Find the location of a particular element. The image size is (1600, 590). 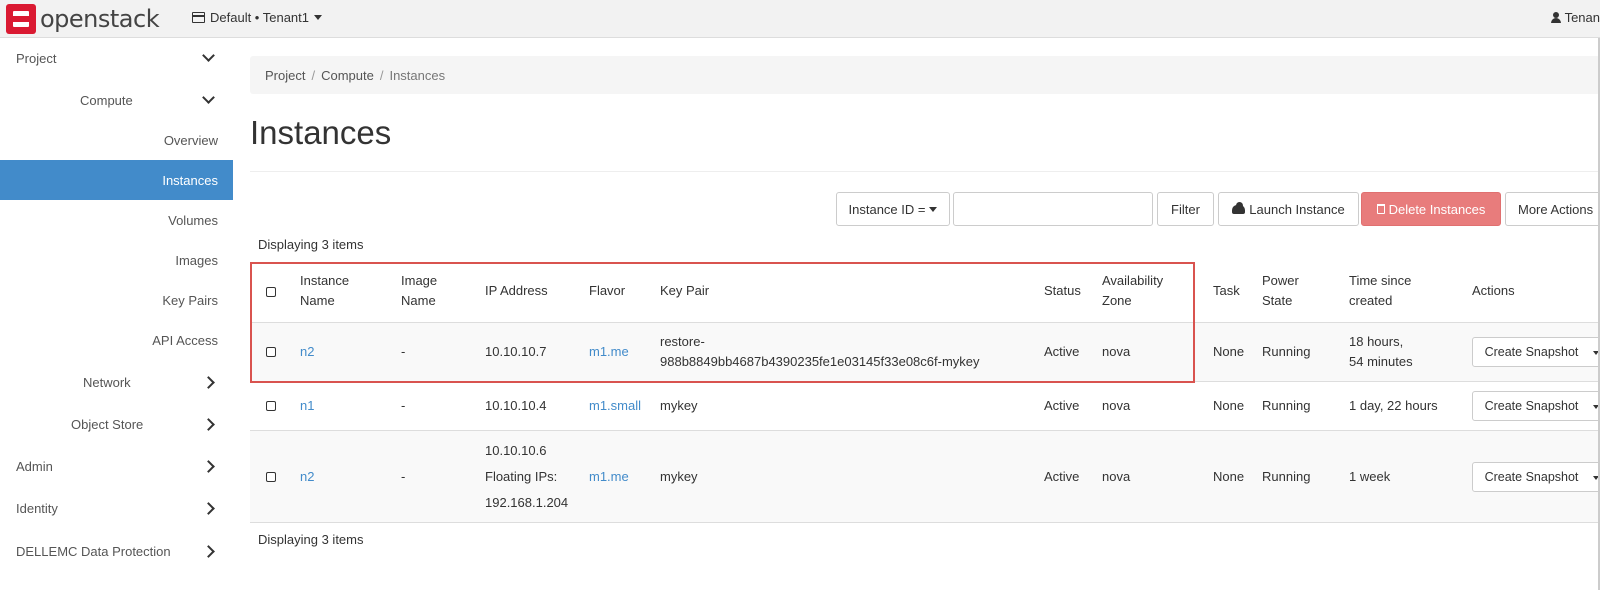

ip-text: 192.168.1.204 is located at coordinates (527, 502).